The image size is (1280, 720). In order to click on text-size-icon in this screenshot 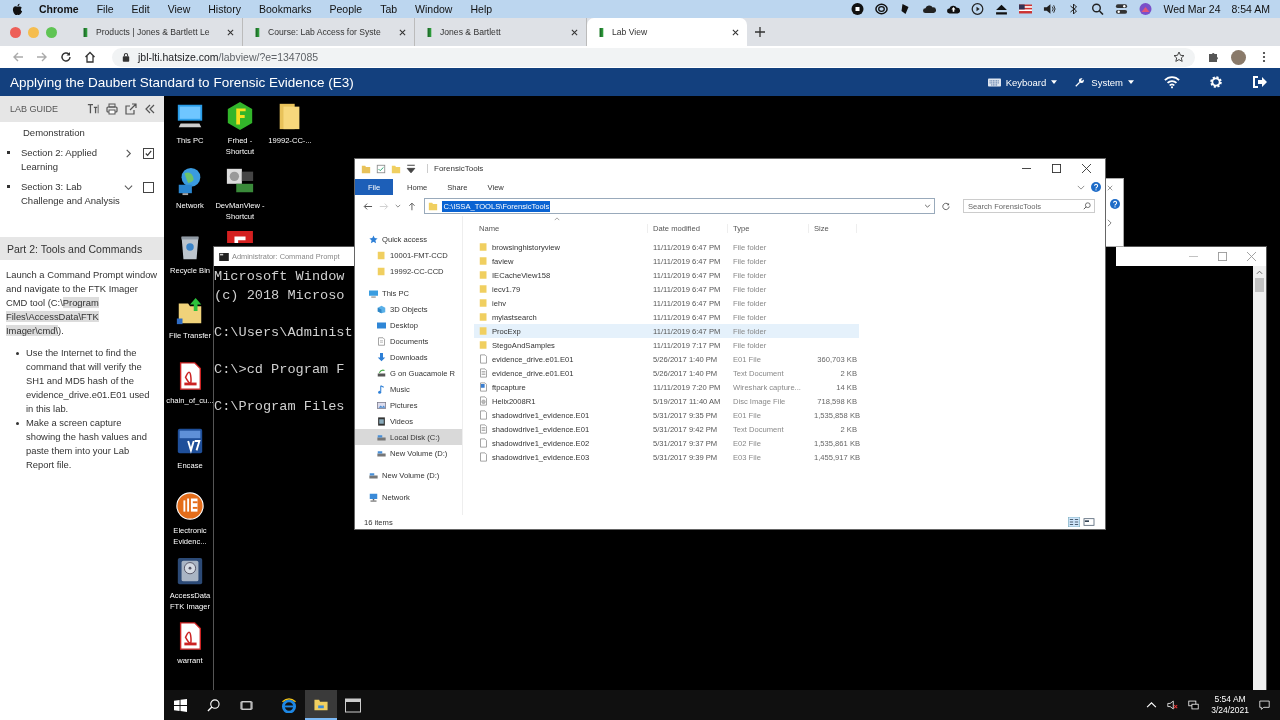, I will do `click(93, 109)`.